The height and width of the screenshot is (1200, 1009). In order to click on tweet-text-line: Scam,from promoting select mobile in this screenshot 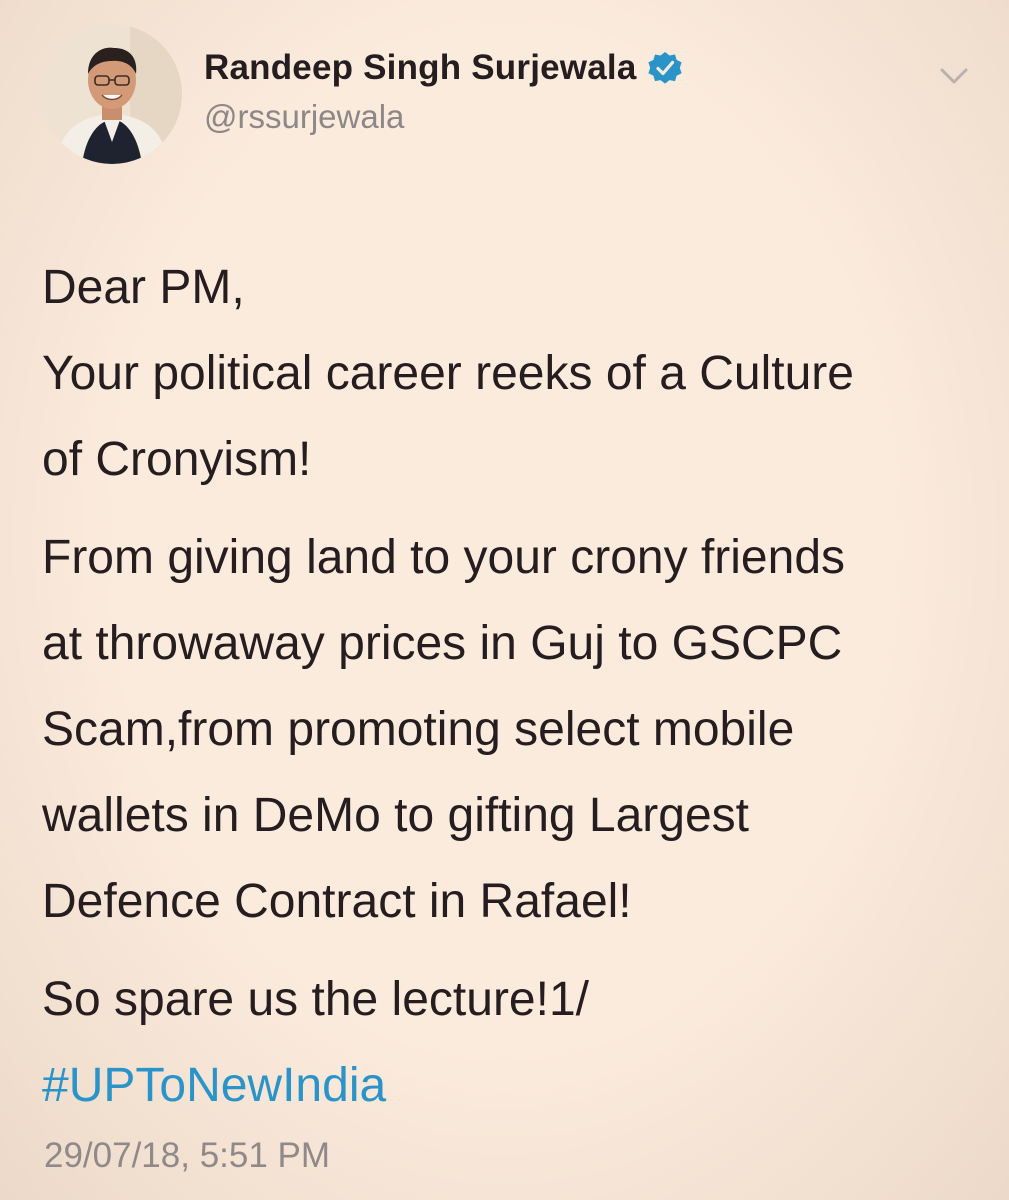, I will do `click(418, 729)`.